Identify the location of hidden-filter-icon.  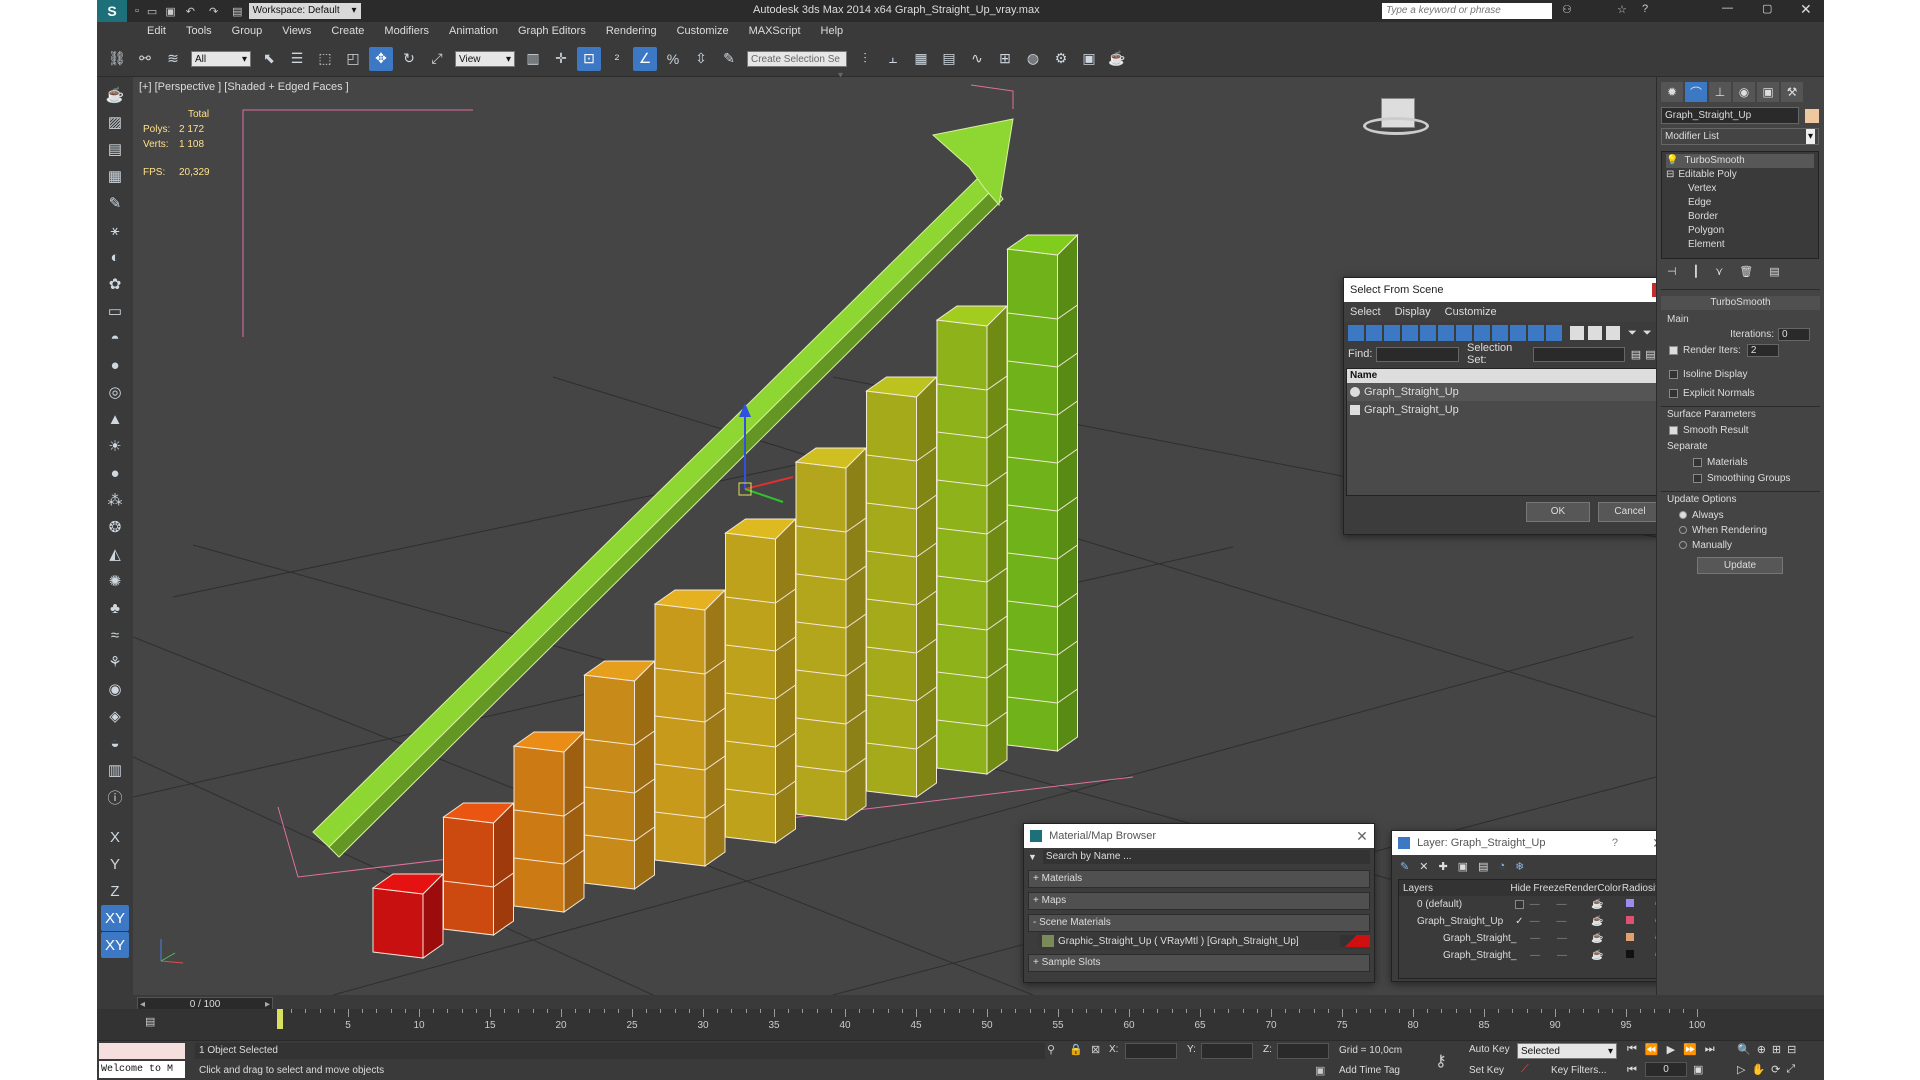
(1554, 333).